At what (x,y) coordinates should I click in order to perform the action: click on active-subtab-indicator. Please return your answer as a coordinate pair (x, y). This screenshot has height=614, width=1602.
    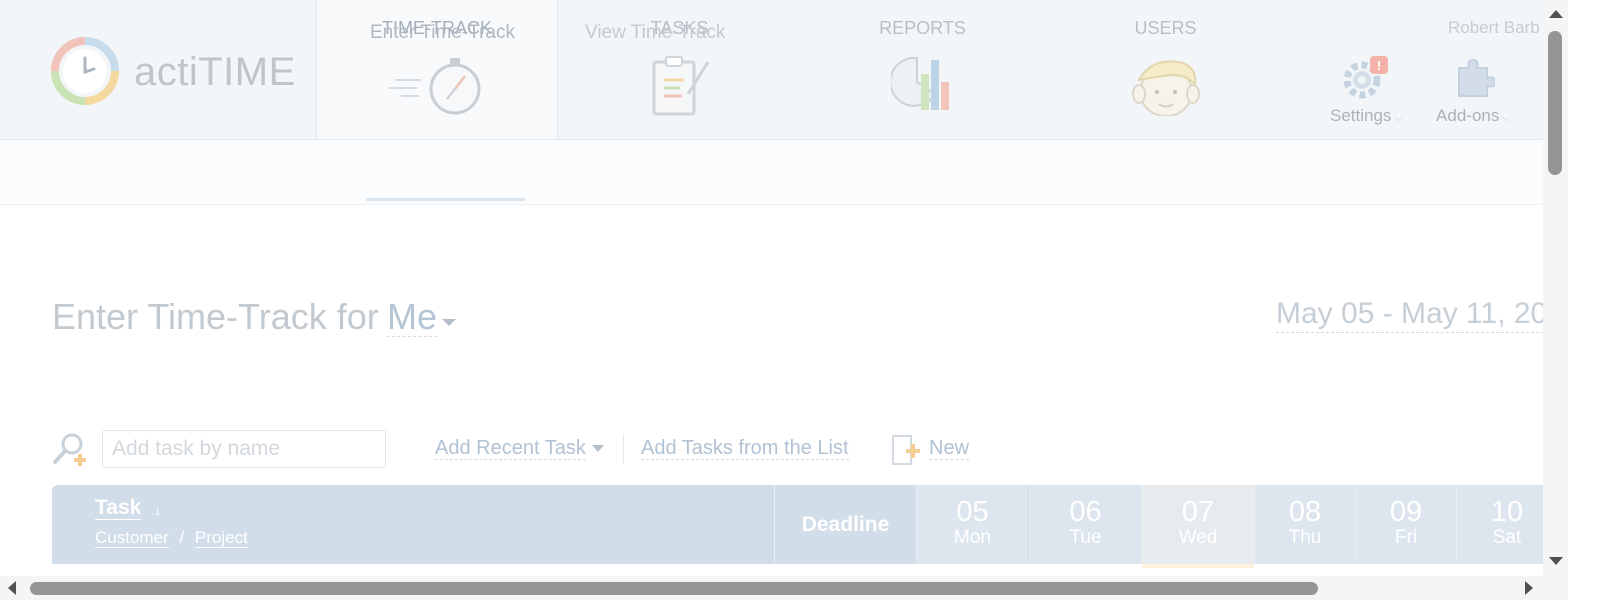
    Looking at the image, I should click on (445, 199).